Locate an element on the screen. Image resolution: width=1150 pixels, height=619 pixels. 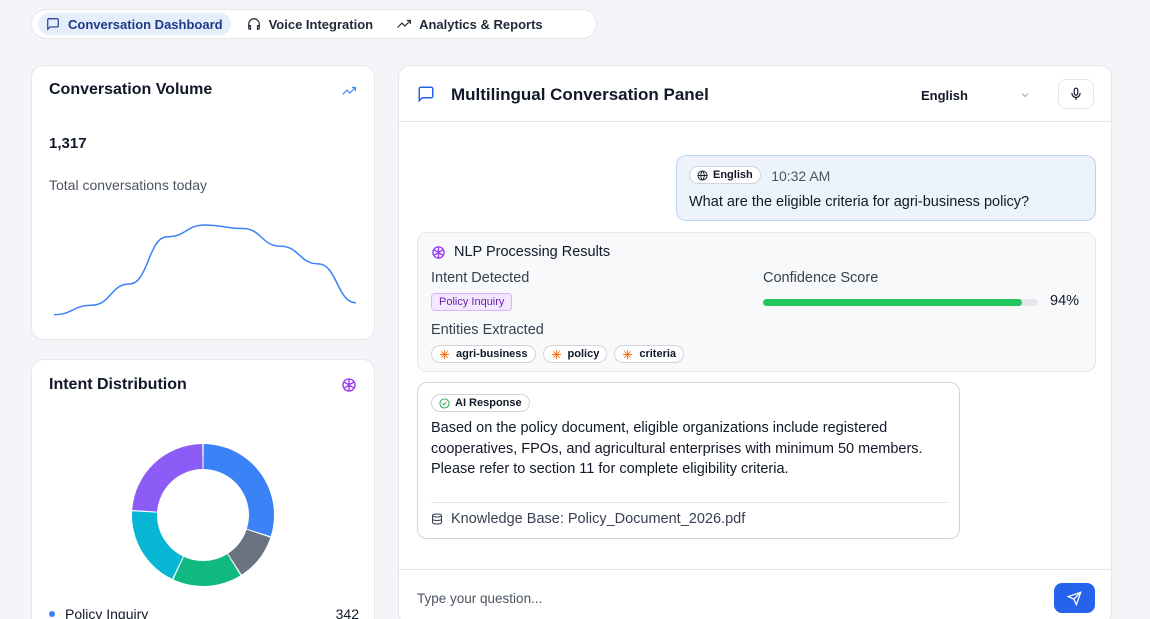
intent-distribution-card: Intent Distribution Policy Inquiry 342 is located at coordinates (203, 489).